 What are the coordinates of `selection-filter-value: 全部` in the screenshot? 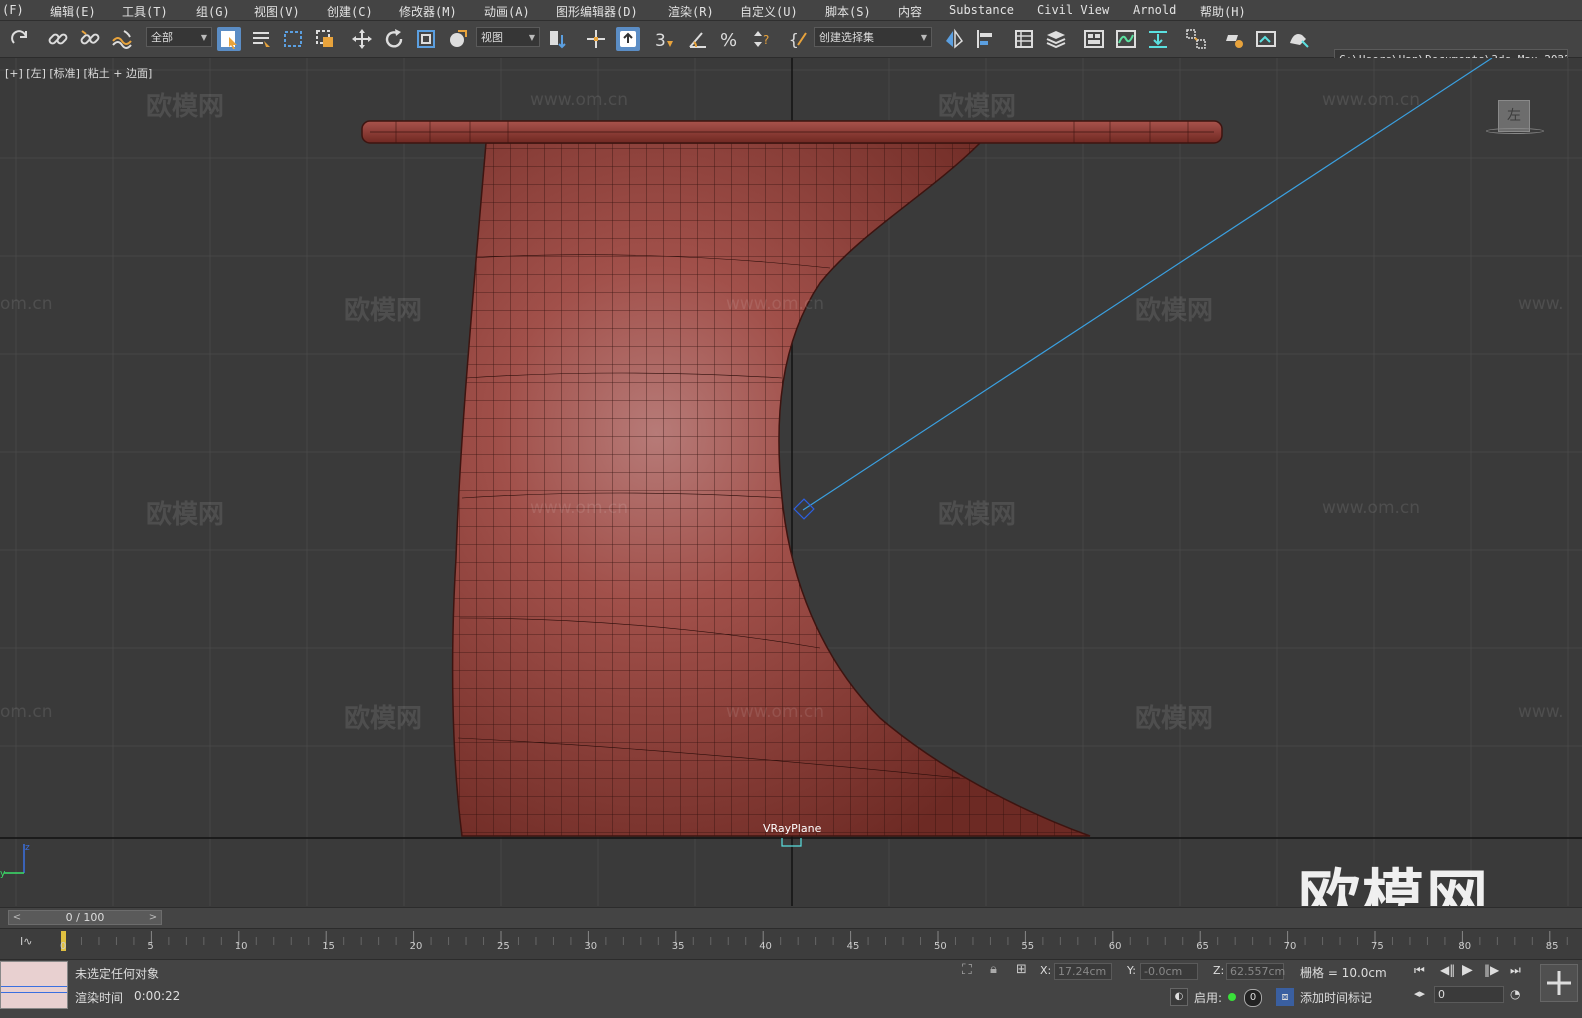 It's located at (162, 37).